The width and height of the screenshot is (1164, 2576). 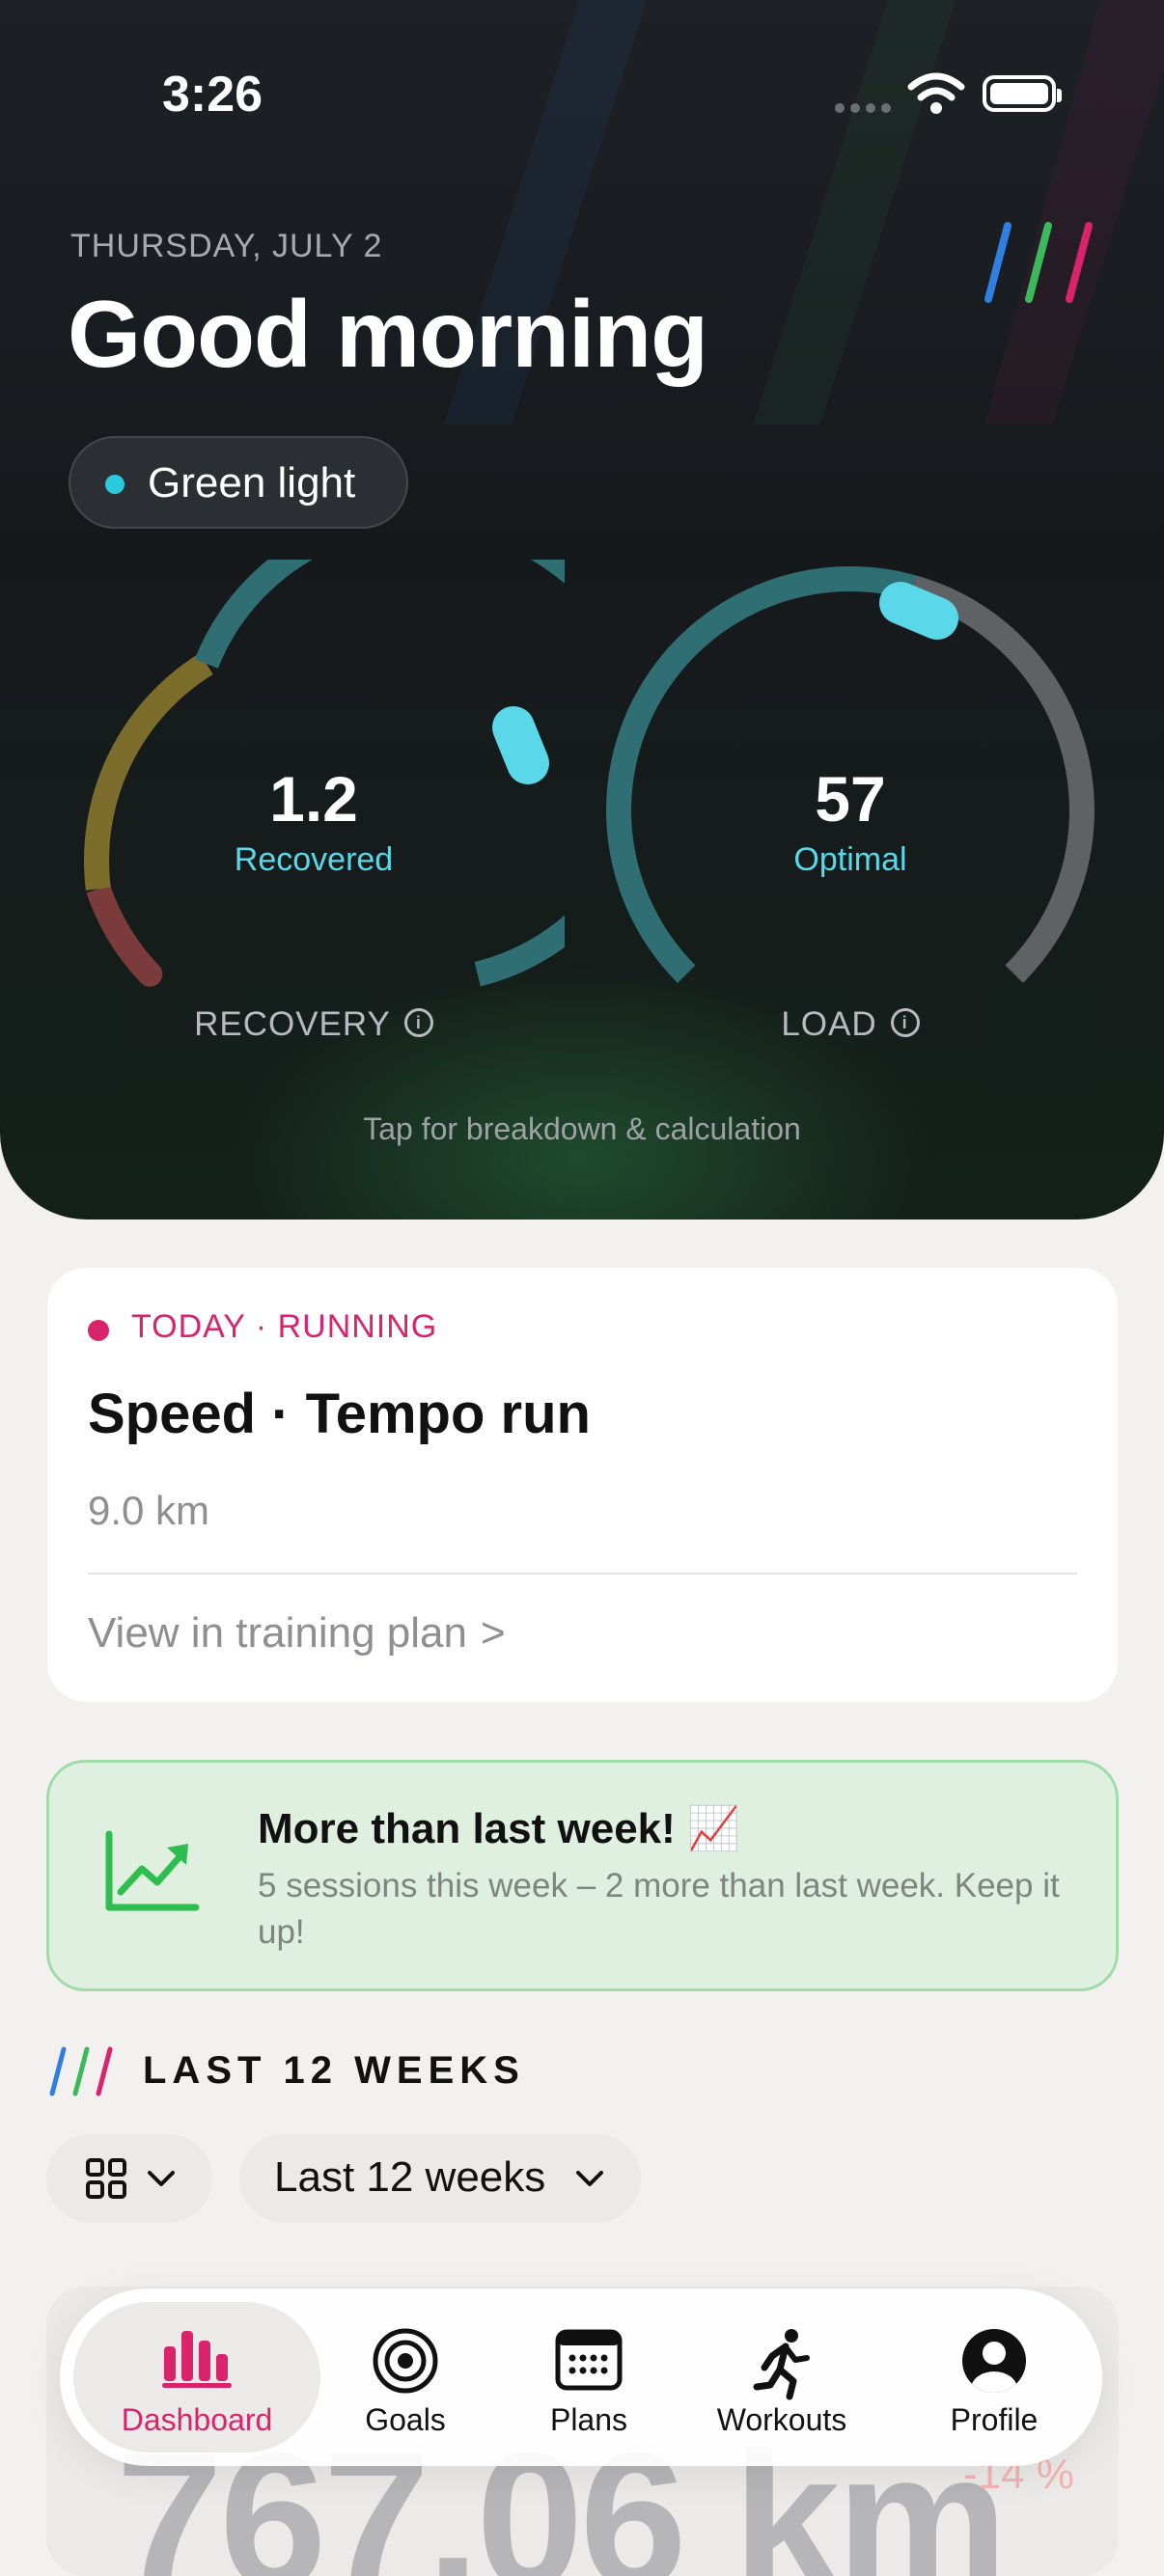 What do you see at coordinates (197, 2359) in the screenshot?
I see `bar-chart-icon` at bounding box center [197, 2359].